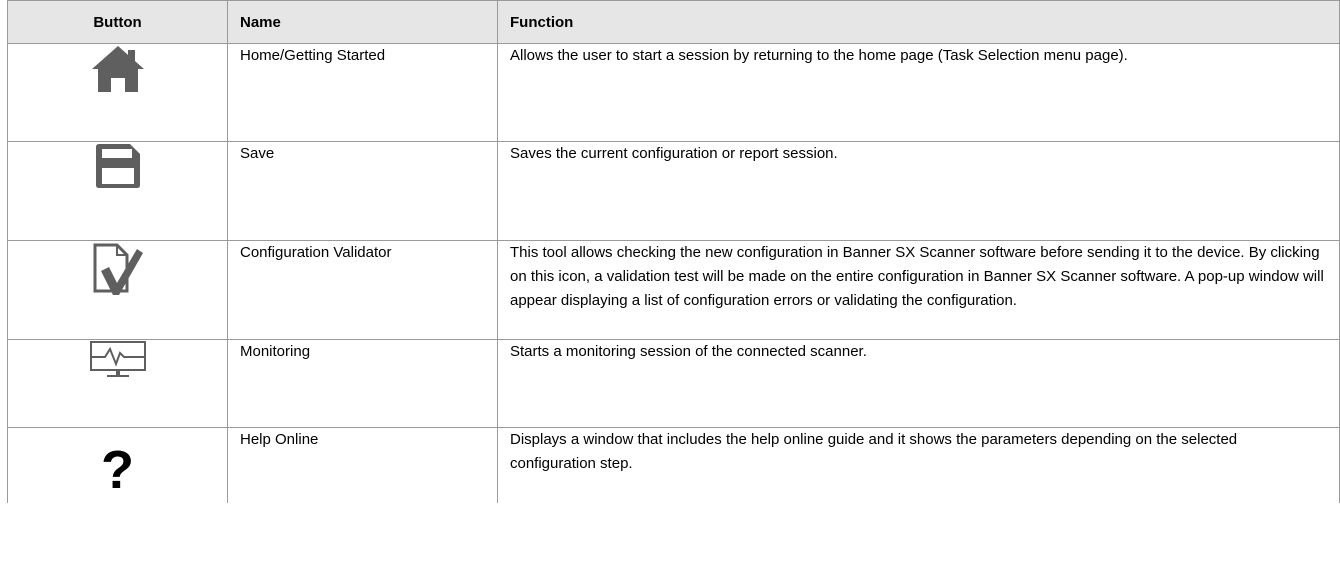  I want to click on button-cell: ?, so click(117, 465).